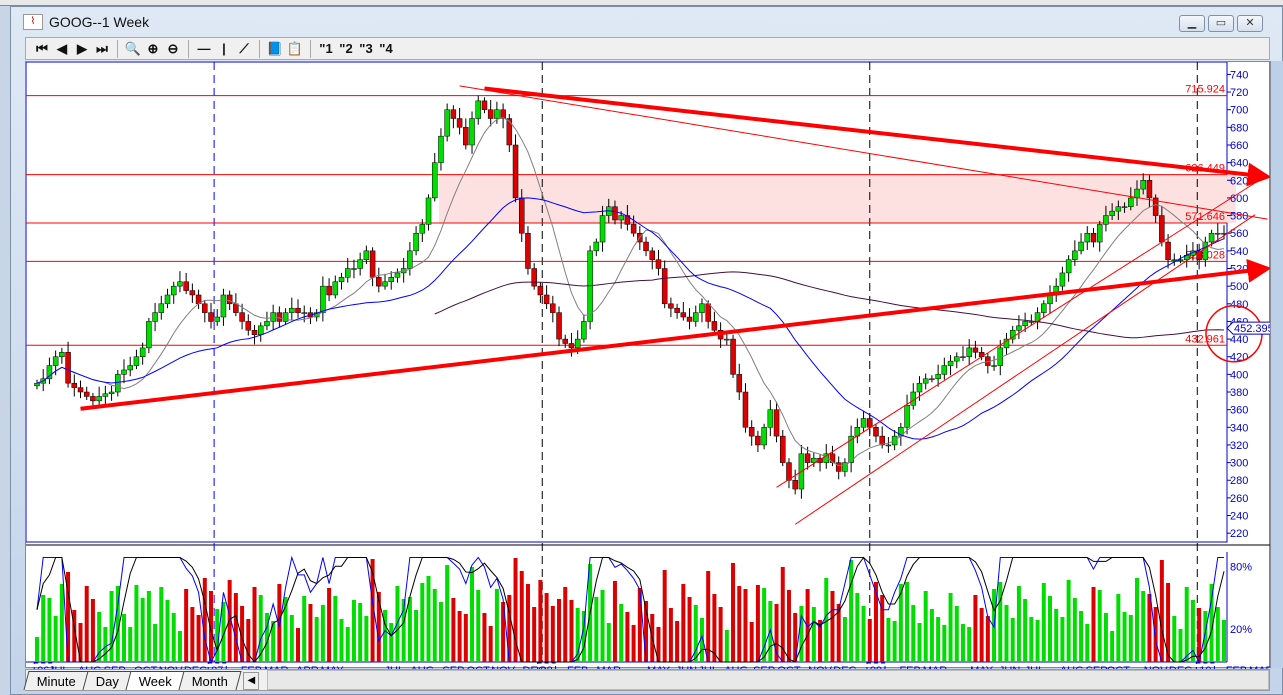  Describe the element at coordinates (1239, 534) in the screenshot. I see `y-tick-label: 220` at that location.